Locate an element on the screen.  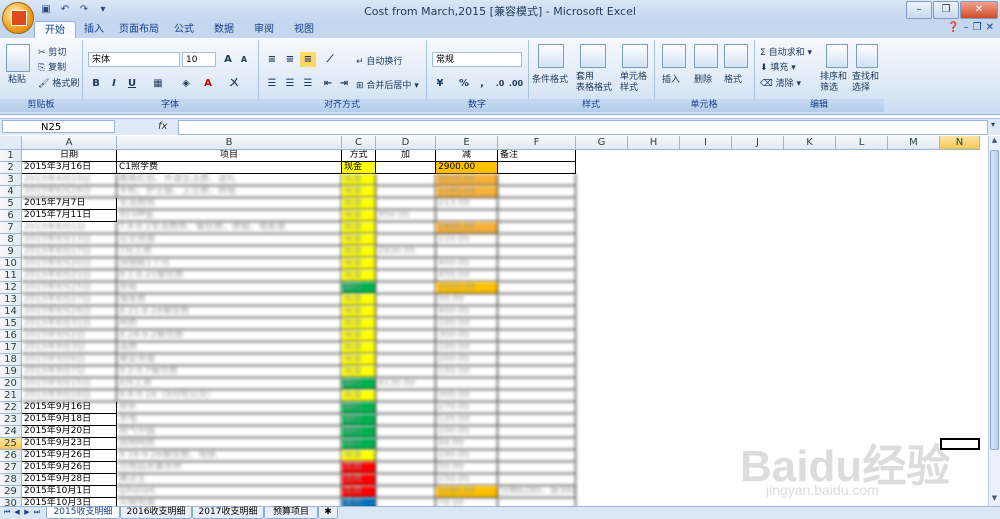
grow-font-icon: A is located at coordinates (228, 59).